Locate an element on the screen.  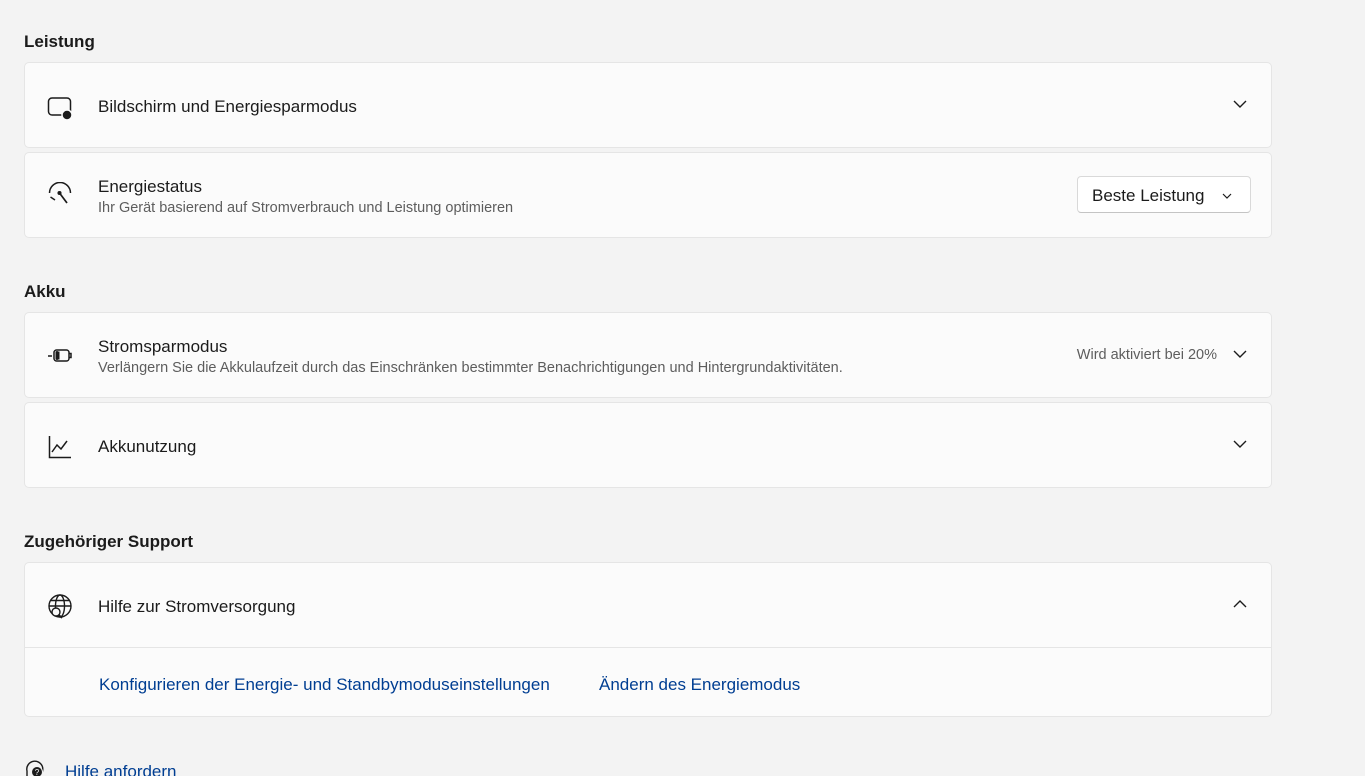
battery-saver-title: Stromsparmodus is located at coordinates (163, 346).